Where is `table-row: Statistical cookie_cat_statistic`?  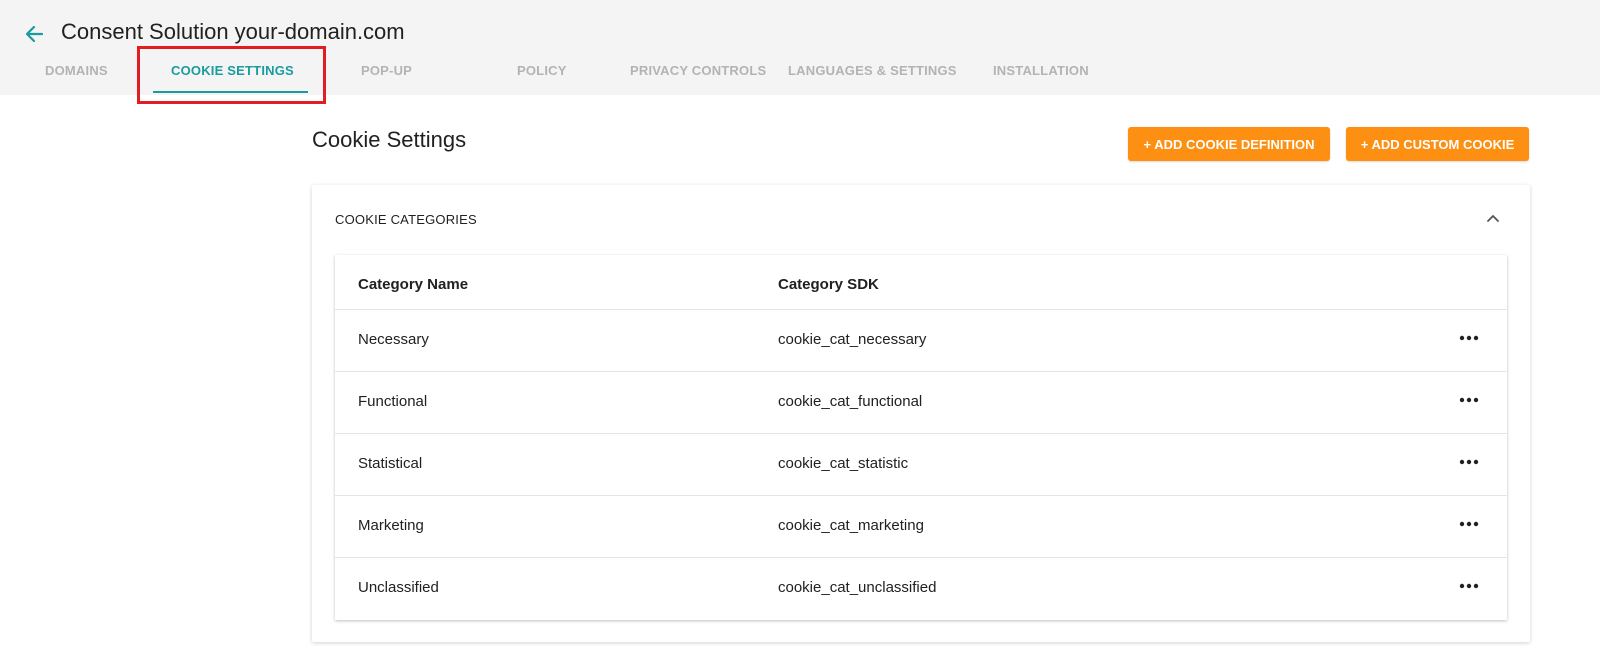
table-row: Statistical cookie_cat_statistic is located at coordinates (921, 465).